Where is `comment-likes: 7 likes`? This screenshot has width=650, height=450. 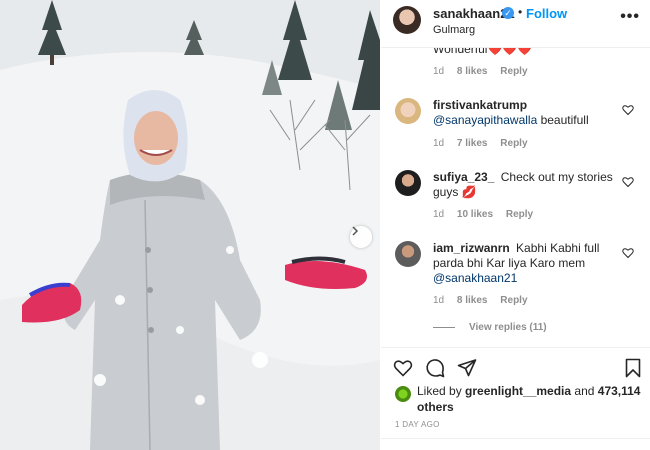 comment-likes: 7 likes is located at coordinates (472, 143).